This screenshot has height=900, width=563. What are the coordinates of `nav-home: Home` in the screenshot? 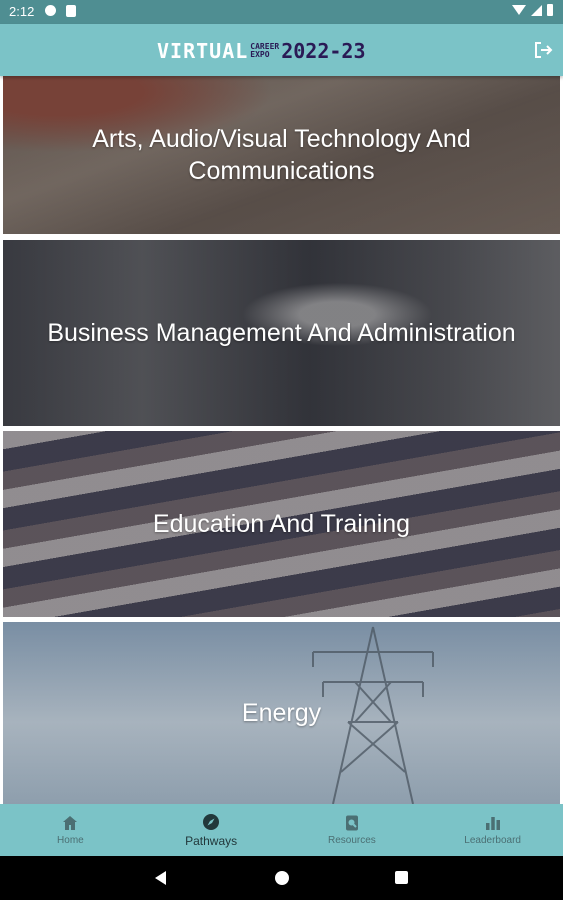 It's located at (70, 830).